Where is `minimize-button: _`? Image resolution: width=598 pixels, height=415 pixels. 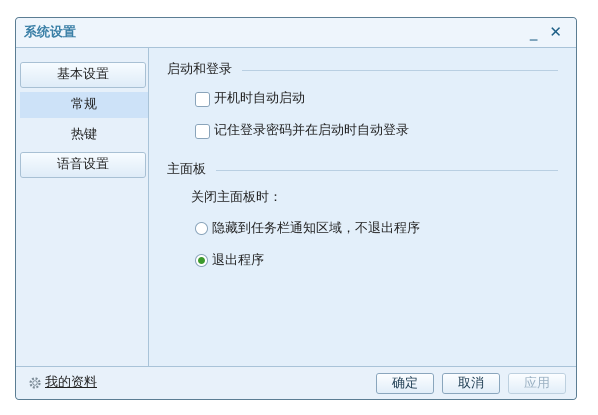
minimize-button: _ is located at coordinates (534, 32).